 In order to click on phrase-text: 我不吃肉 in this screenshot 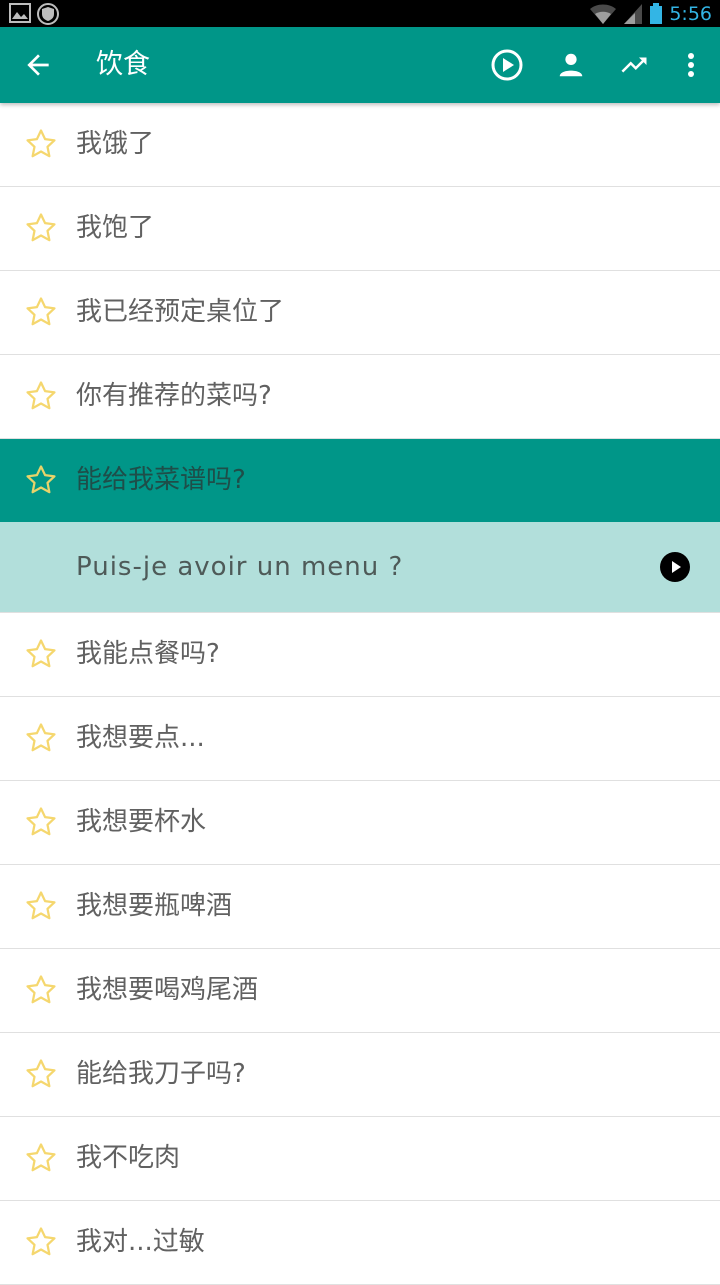, I will do `click(128, 1158)`.